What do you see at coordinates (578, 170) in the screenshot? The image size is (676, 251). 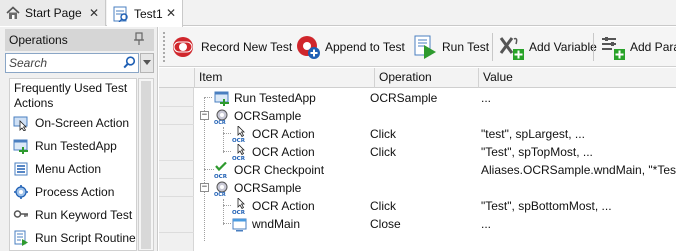 I see `cell-value: Aliases.OCRSample.wndMain, "*Test*"` at bounding box center [578, 170].